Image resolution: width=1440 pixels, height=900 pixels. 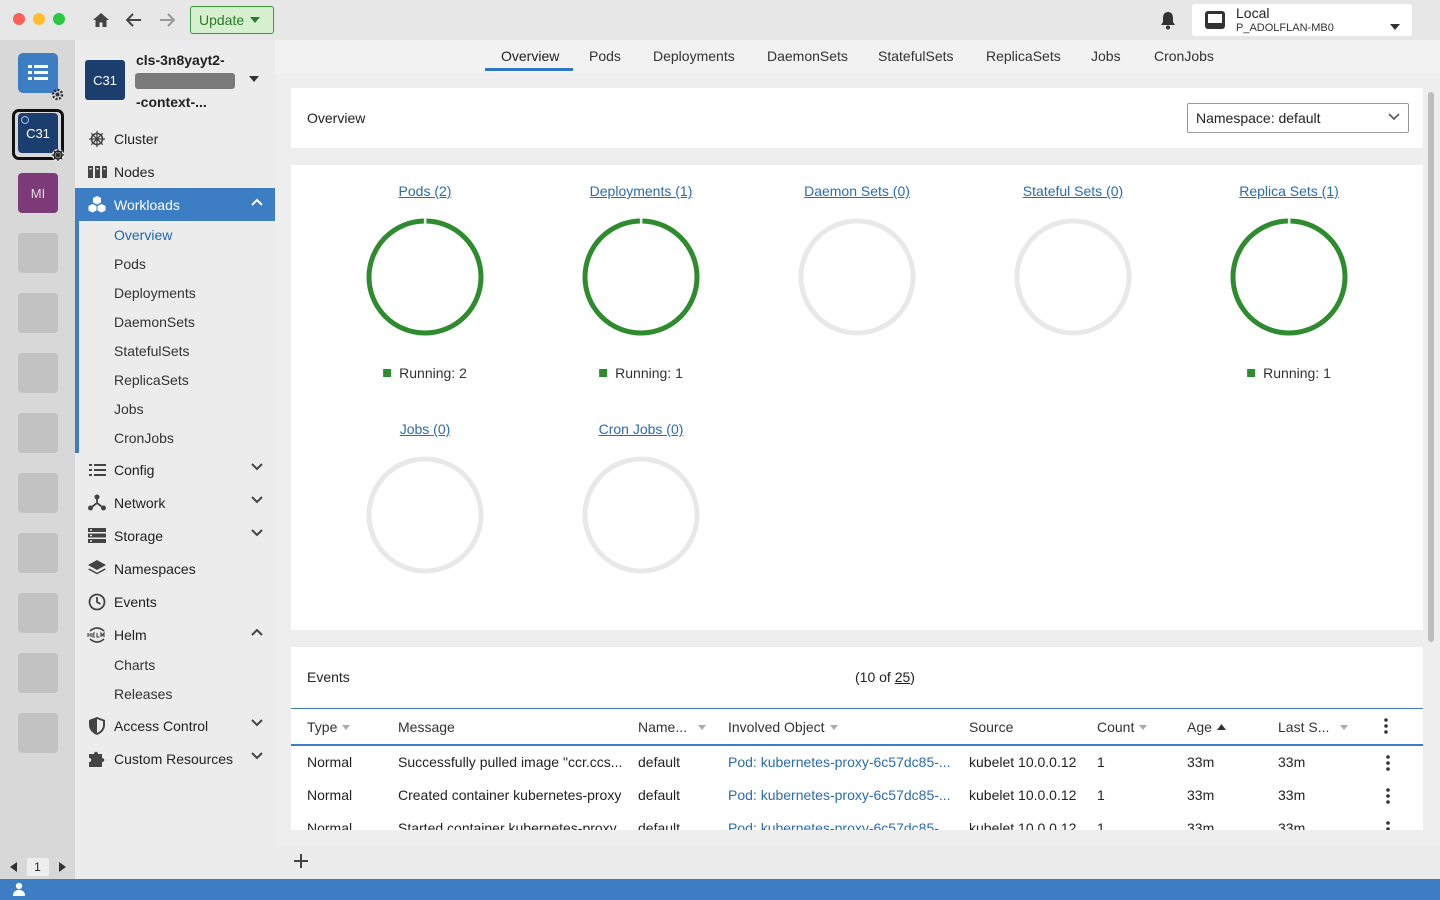 What do you see at coordinates (641, 429) in the screenshot?
I see `chart-title-cronjobs: Cron Jobs (0)` at bounding box center [641, 429].